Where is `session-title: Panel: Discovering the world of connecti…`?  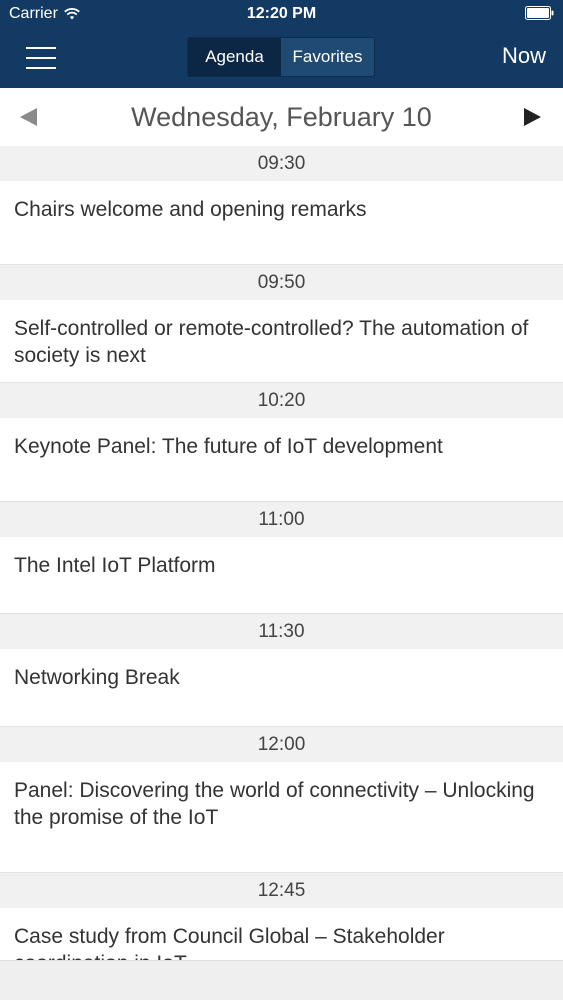 session-title: Panel: Discovering the world of connecti… is located at coordinates (274, 804).